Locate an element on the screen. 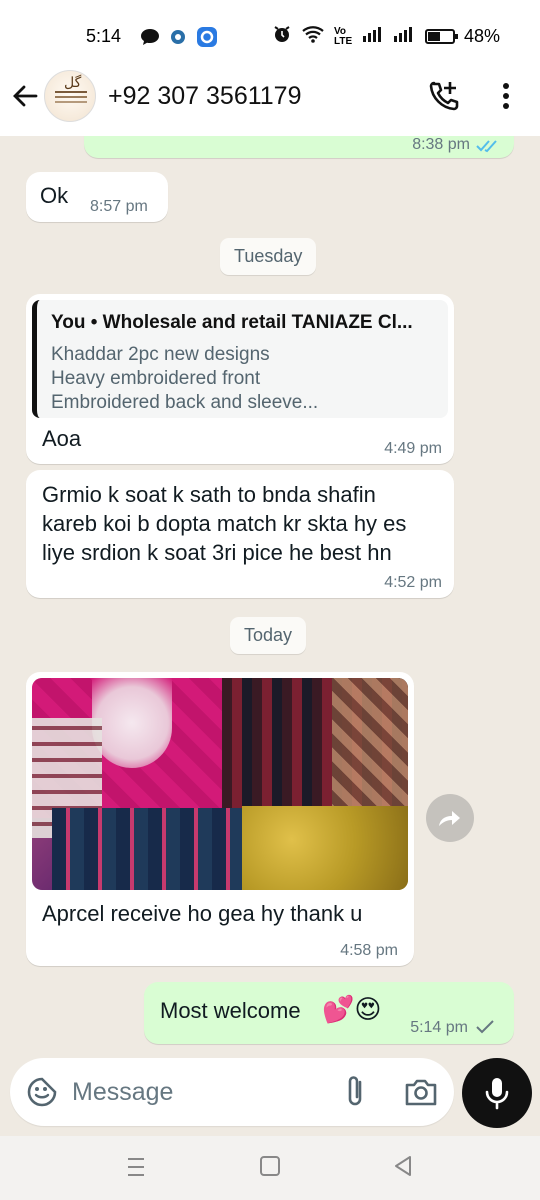 This screenshot has width=540, height=1200. voice-message-button is located at coordinates (497, 1093).